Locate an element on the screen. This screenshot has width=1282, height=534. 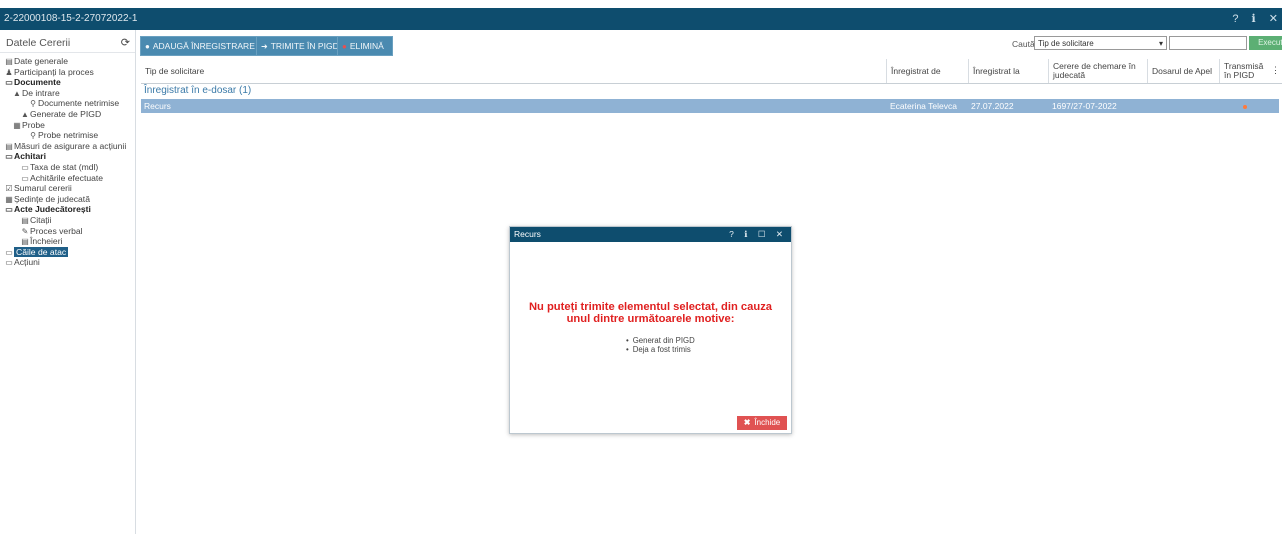
sidebar-item: ▤Încheieri is located at coordinates (67, 241).